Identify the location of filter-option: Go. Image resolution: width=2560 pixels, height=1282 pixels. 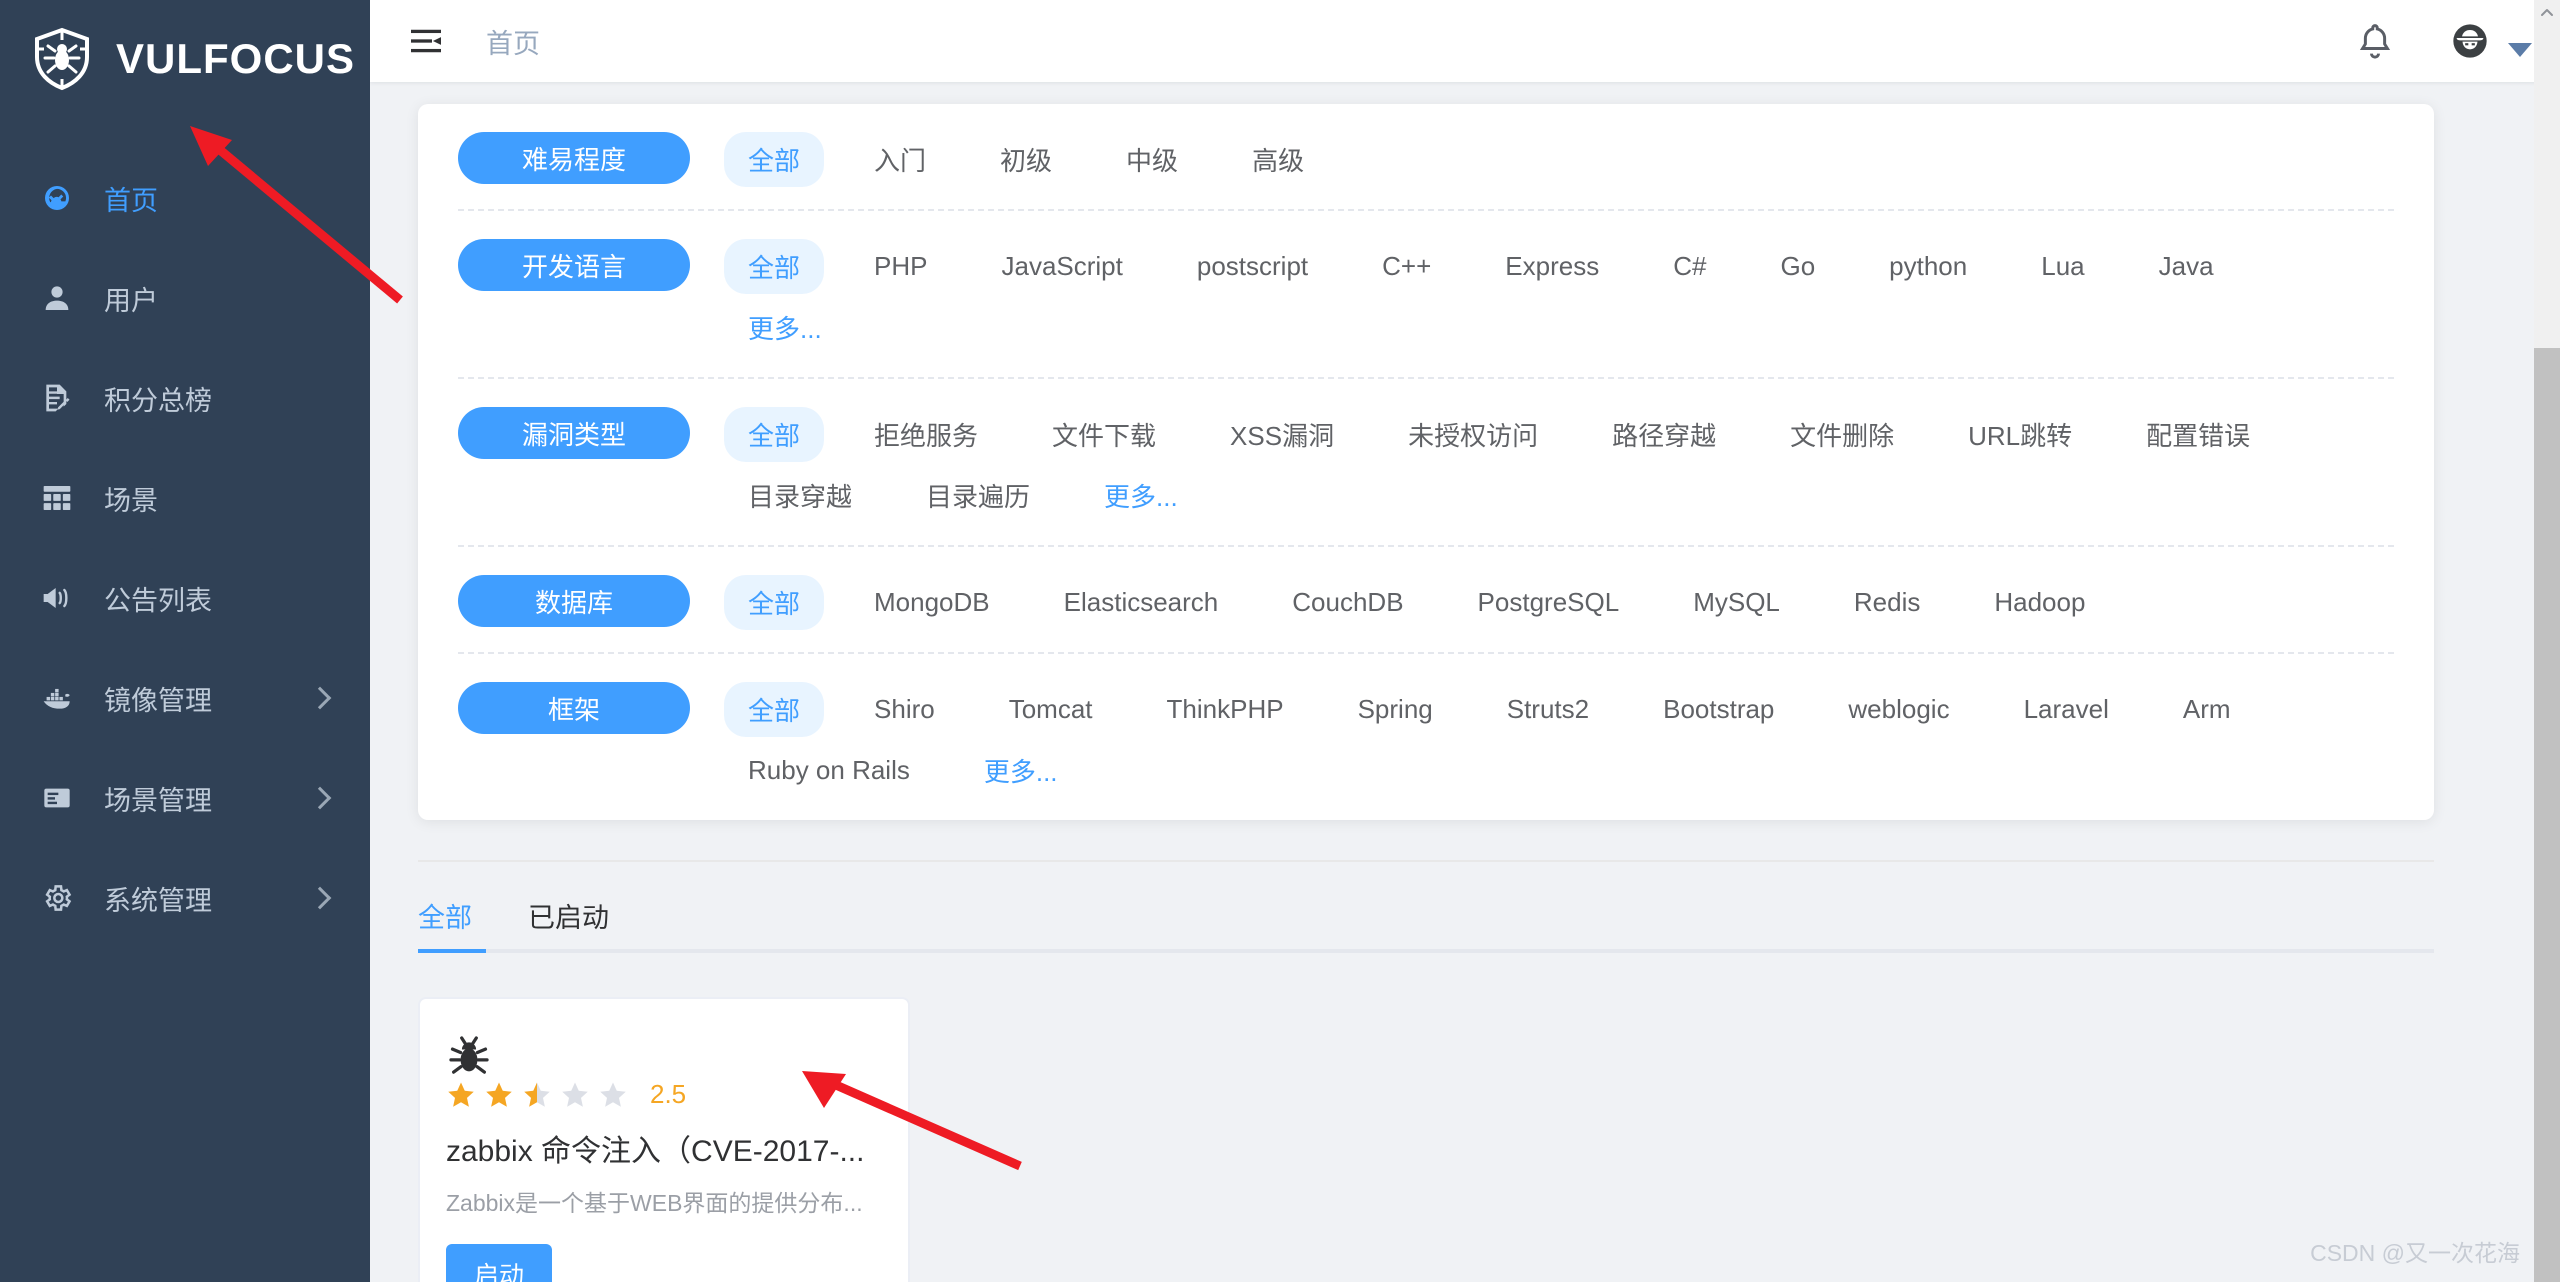
(1797, 266).